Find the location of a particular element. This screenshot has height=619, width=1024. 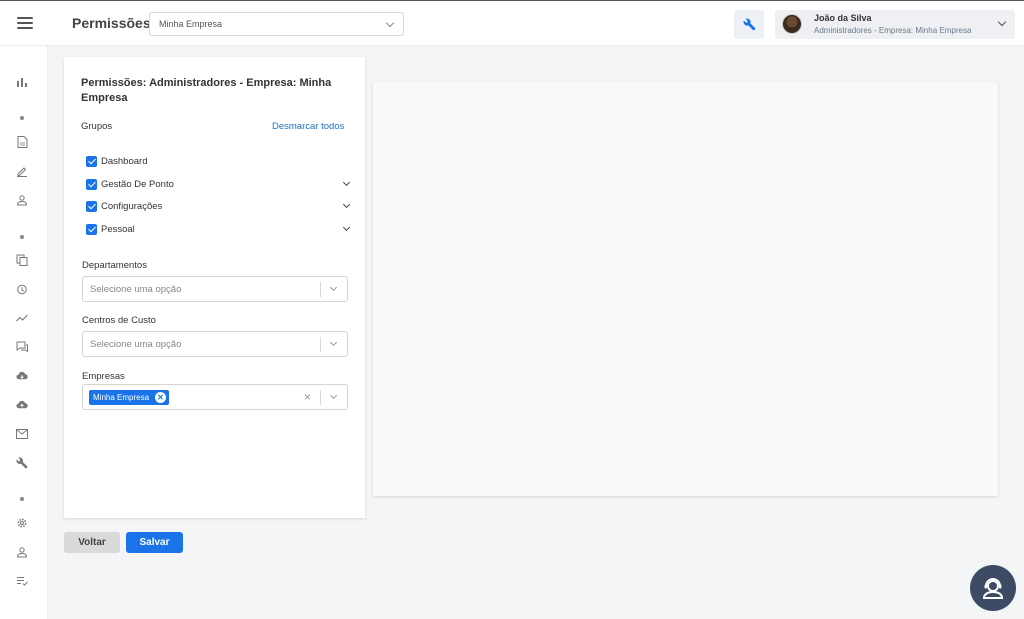

cloud-download-icon is located at coordinates (22, 376).